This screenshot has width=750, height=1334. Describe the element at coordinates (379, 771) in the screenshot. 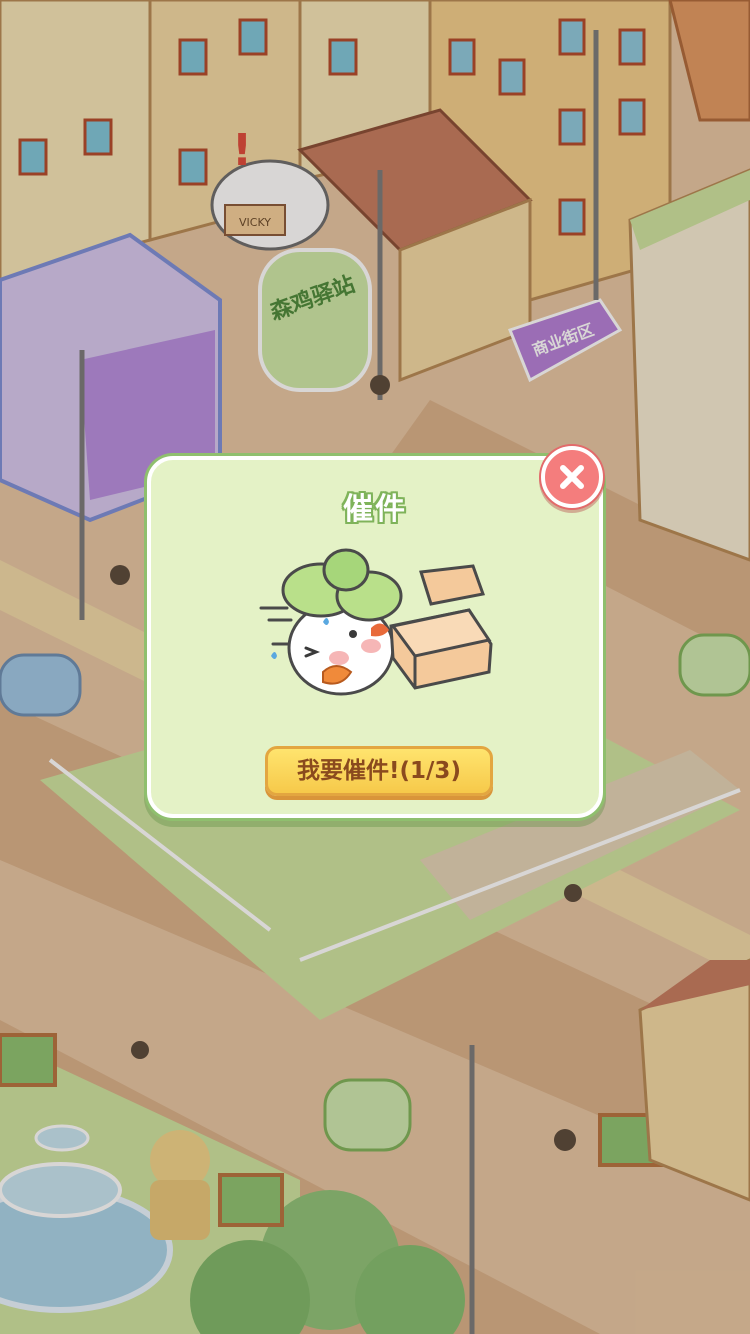

I see `urge-delivery-button: 我要催件!(1/3)` at that location.